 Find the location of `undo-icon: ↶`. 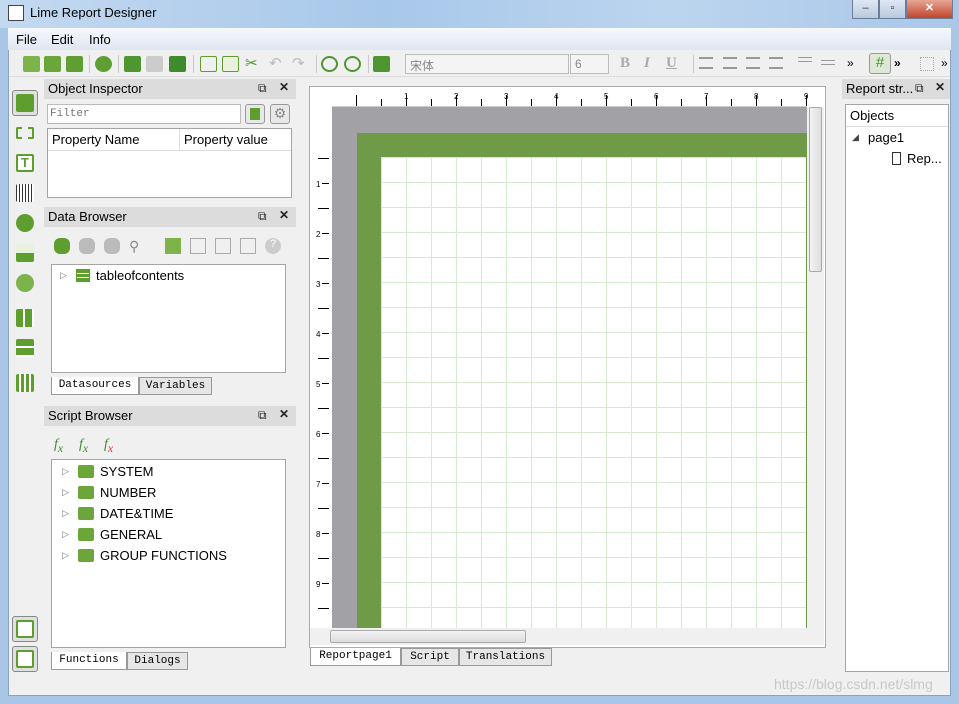

undo-icon: ↶ is located at coordinates (277, 64).